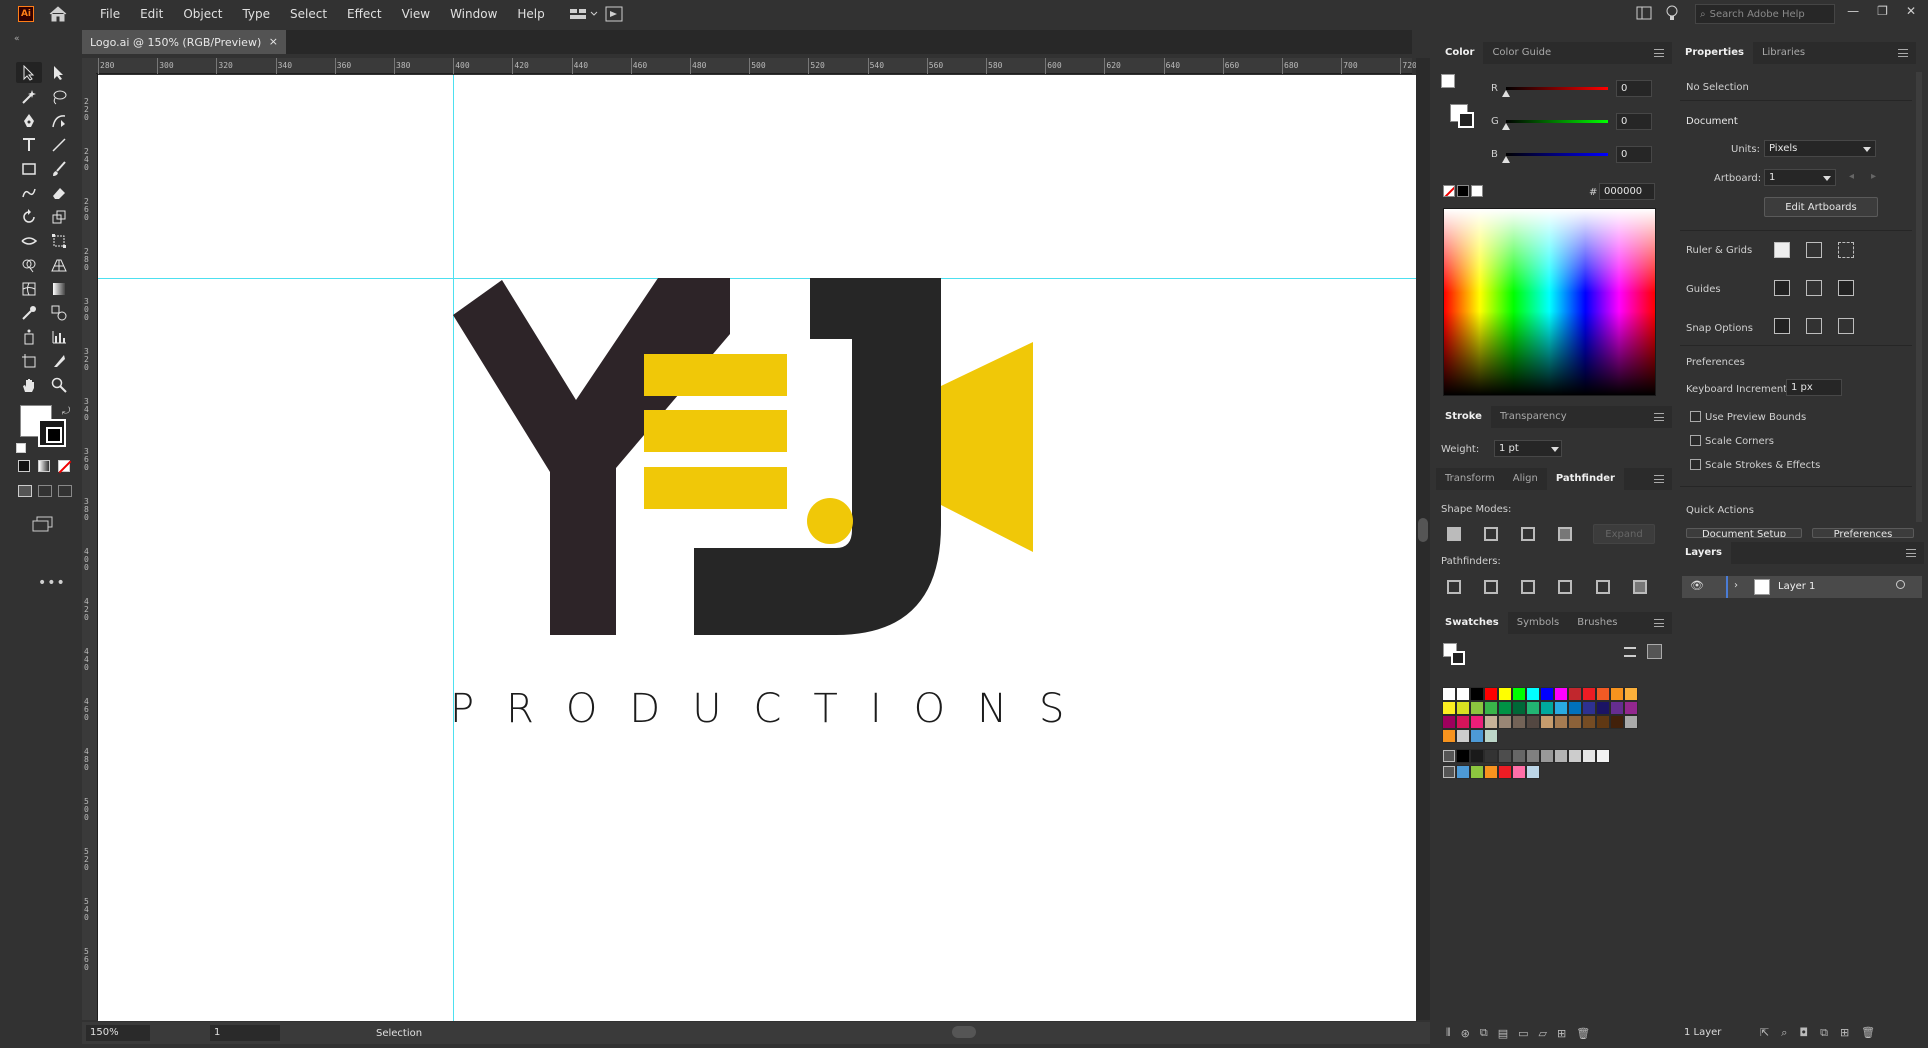 The image size is (1928, 1048). What do you see at coordinates (1814, 387) in the screenshot?
I see `keyboard-increment-input: 1 px` at bounding box center [1814, 387].